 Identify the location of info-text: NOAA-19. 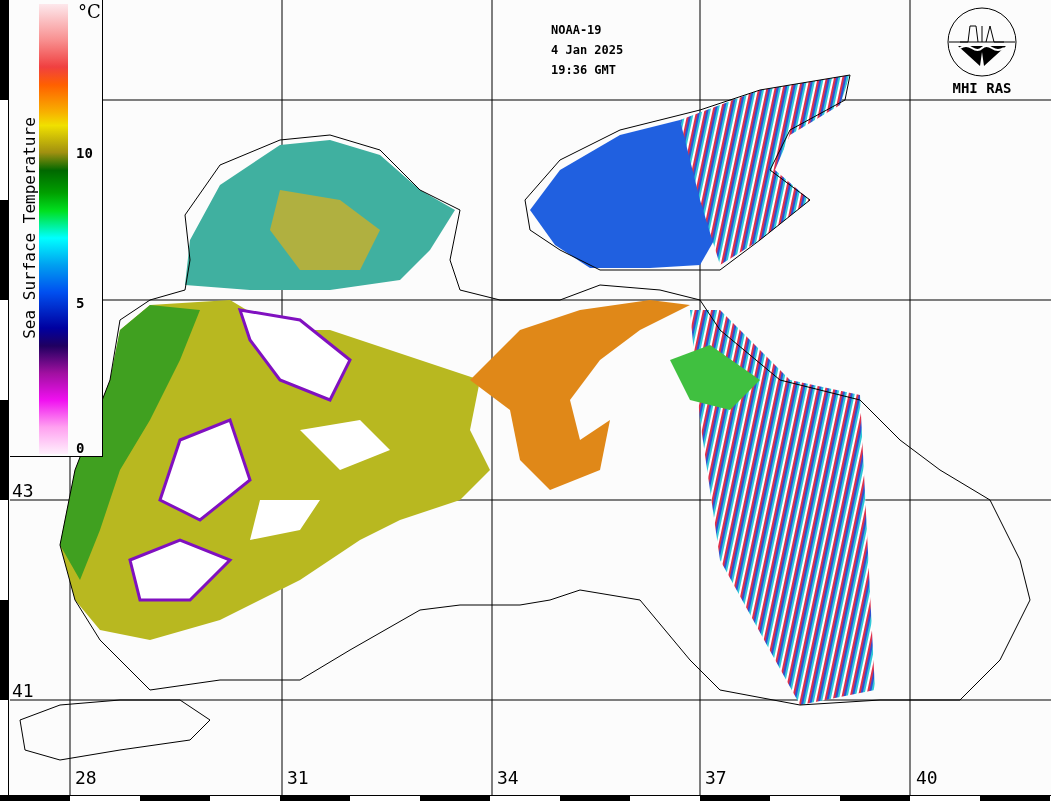
(577, 30).